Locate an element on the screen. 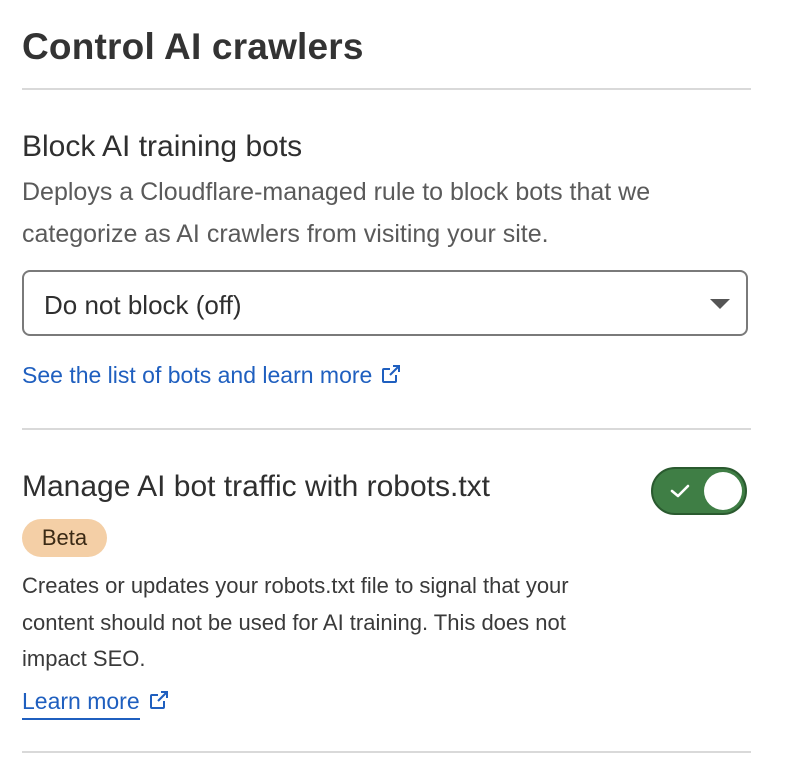 The image size is (800, 784). learn-more-link-label: Learn more is located at coordinates (81, 704).